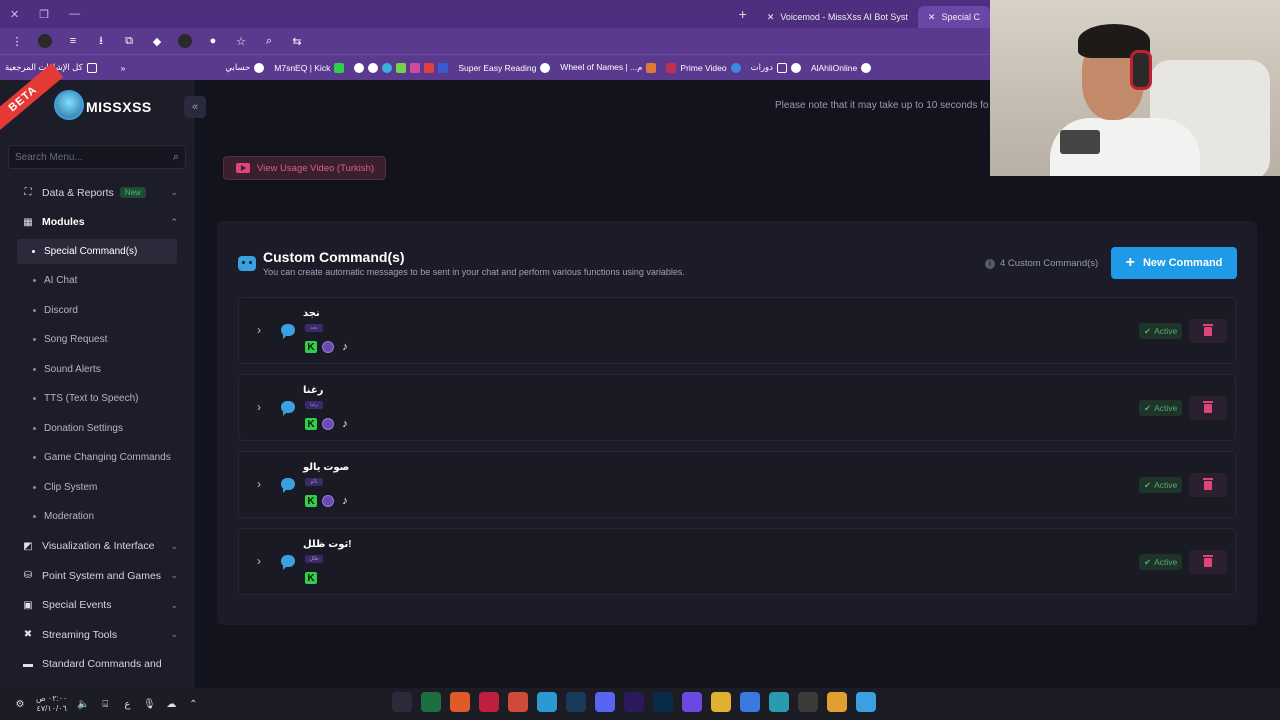 The image size is (1280, 720). I want to click on restore-window-icon: ❐, so click(44, 14).